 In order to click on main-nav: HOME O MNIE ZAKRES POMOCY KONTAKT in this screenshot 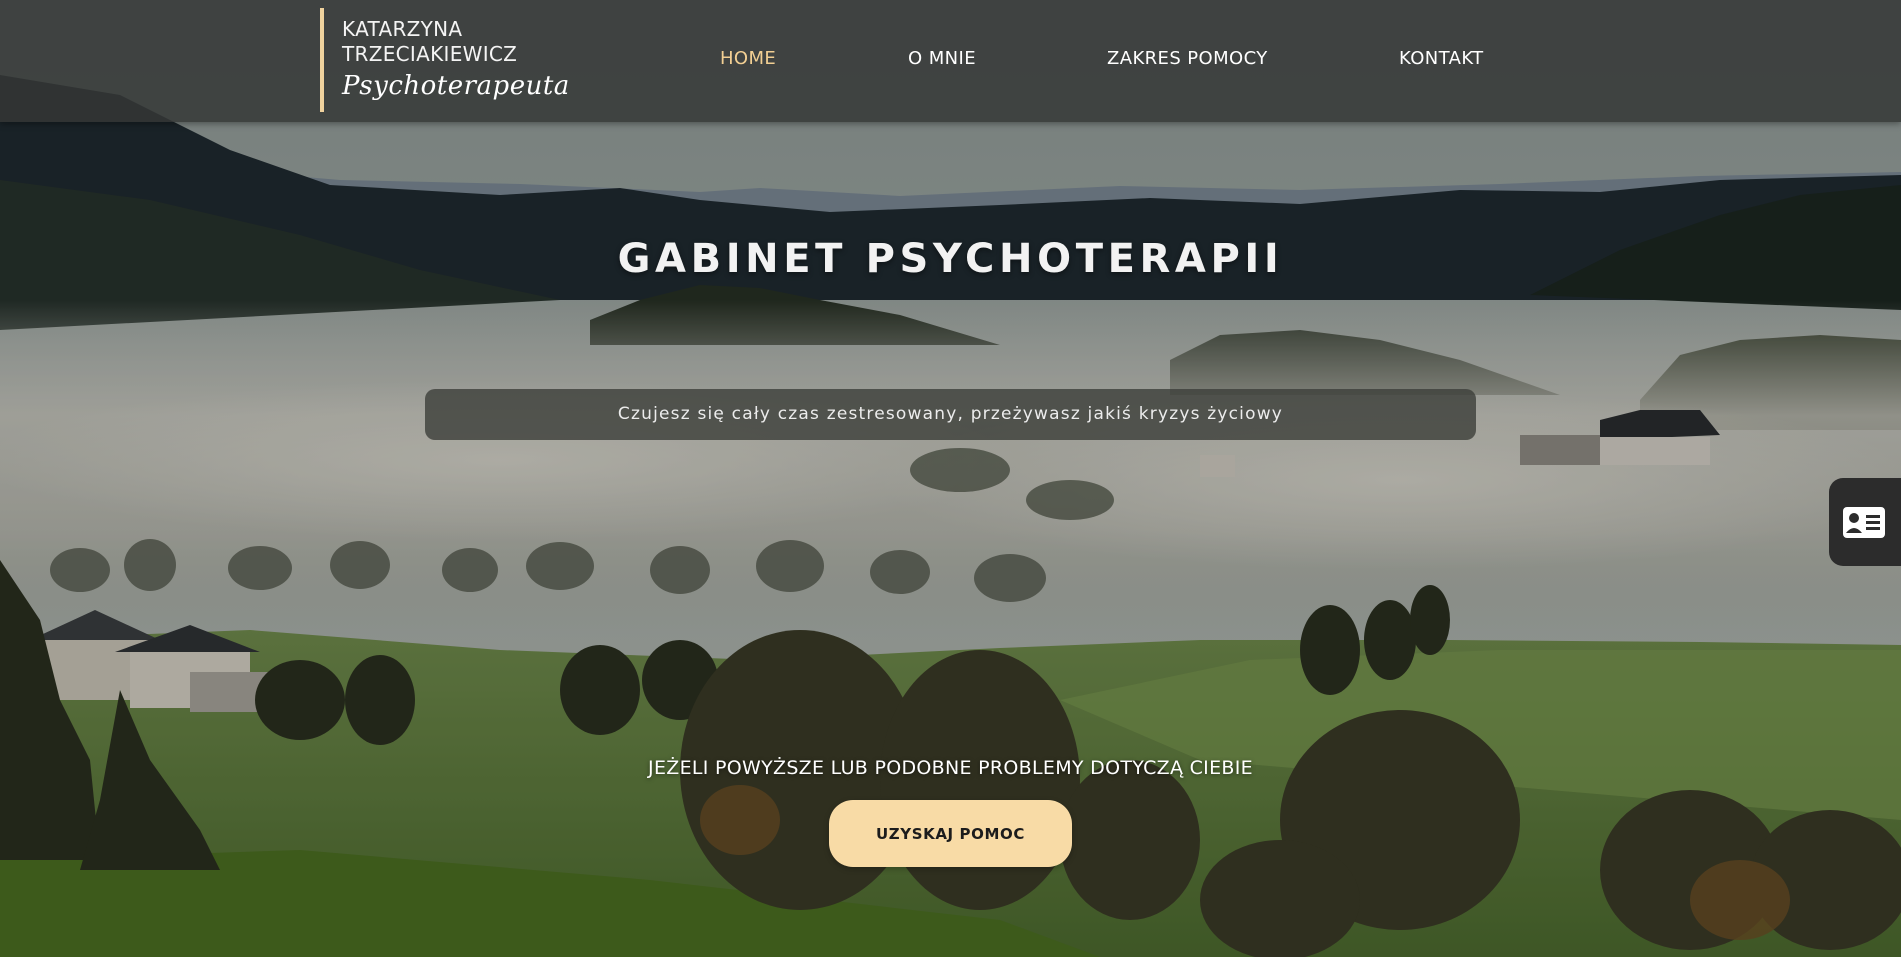, I will do `click(950, 62)`.